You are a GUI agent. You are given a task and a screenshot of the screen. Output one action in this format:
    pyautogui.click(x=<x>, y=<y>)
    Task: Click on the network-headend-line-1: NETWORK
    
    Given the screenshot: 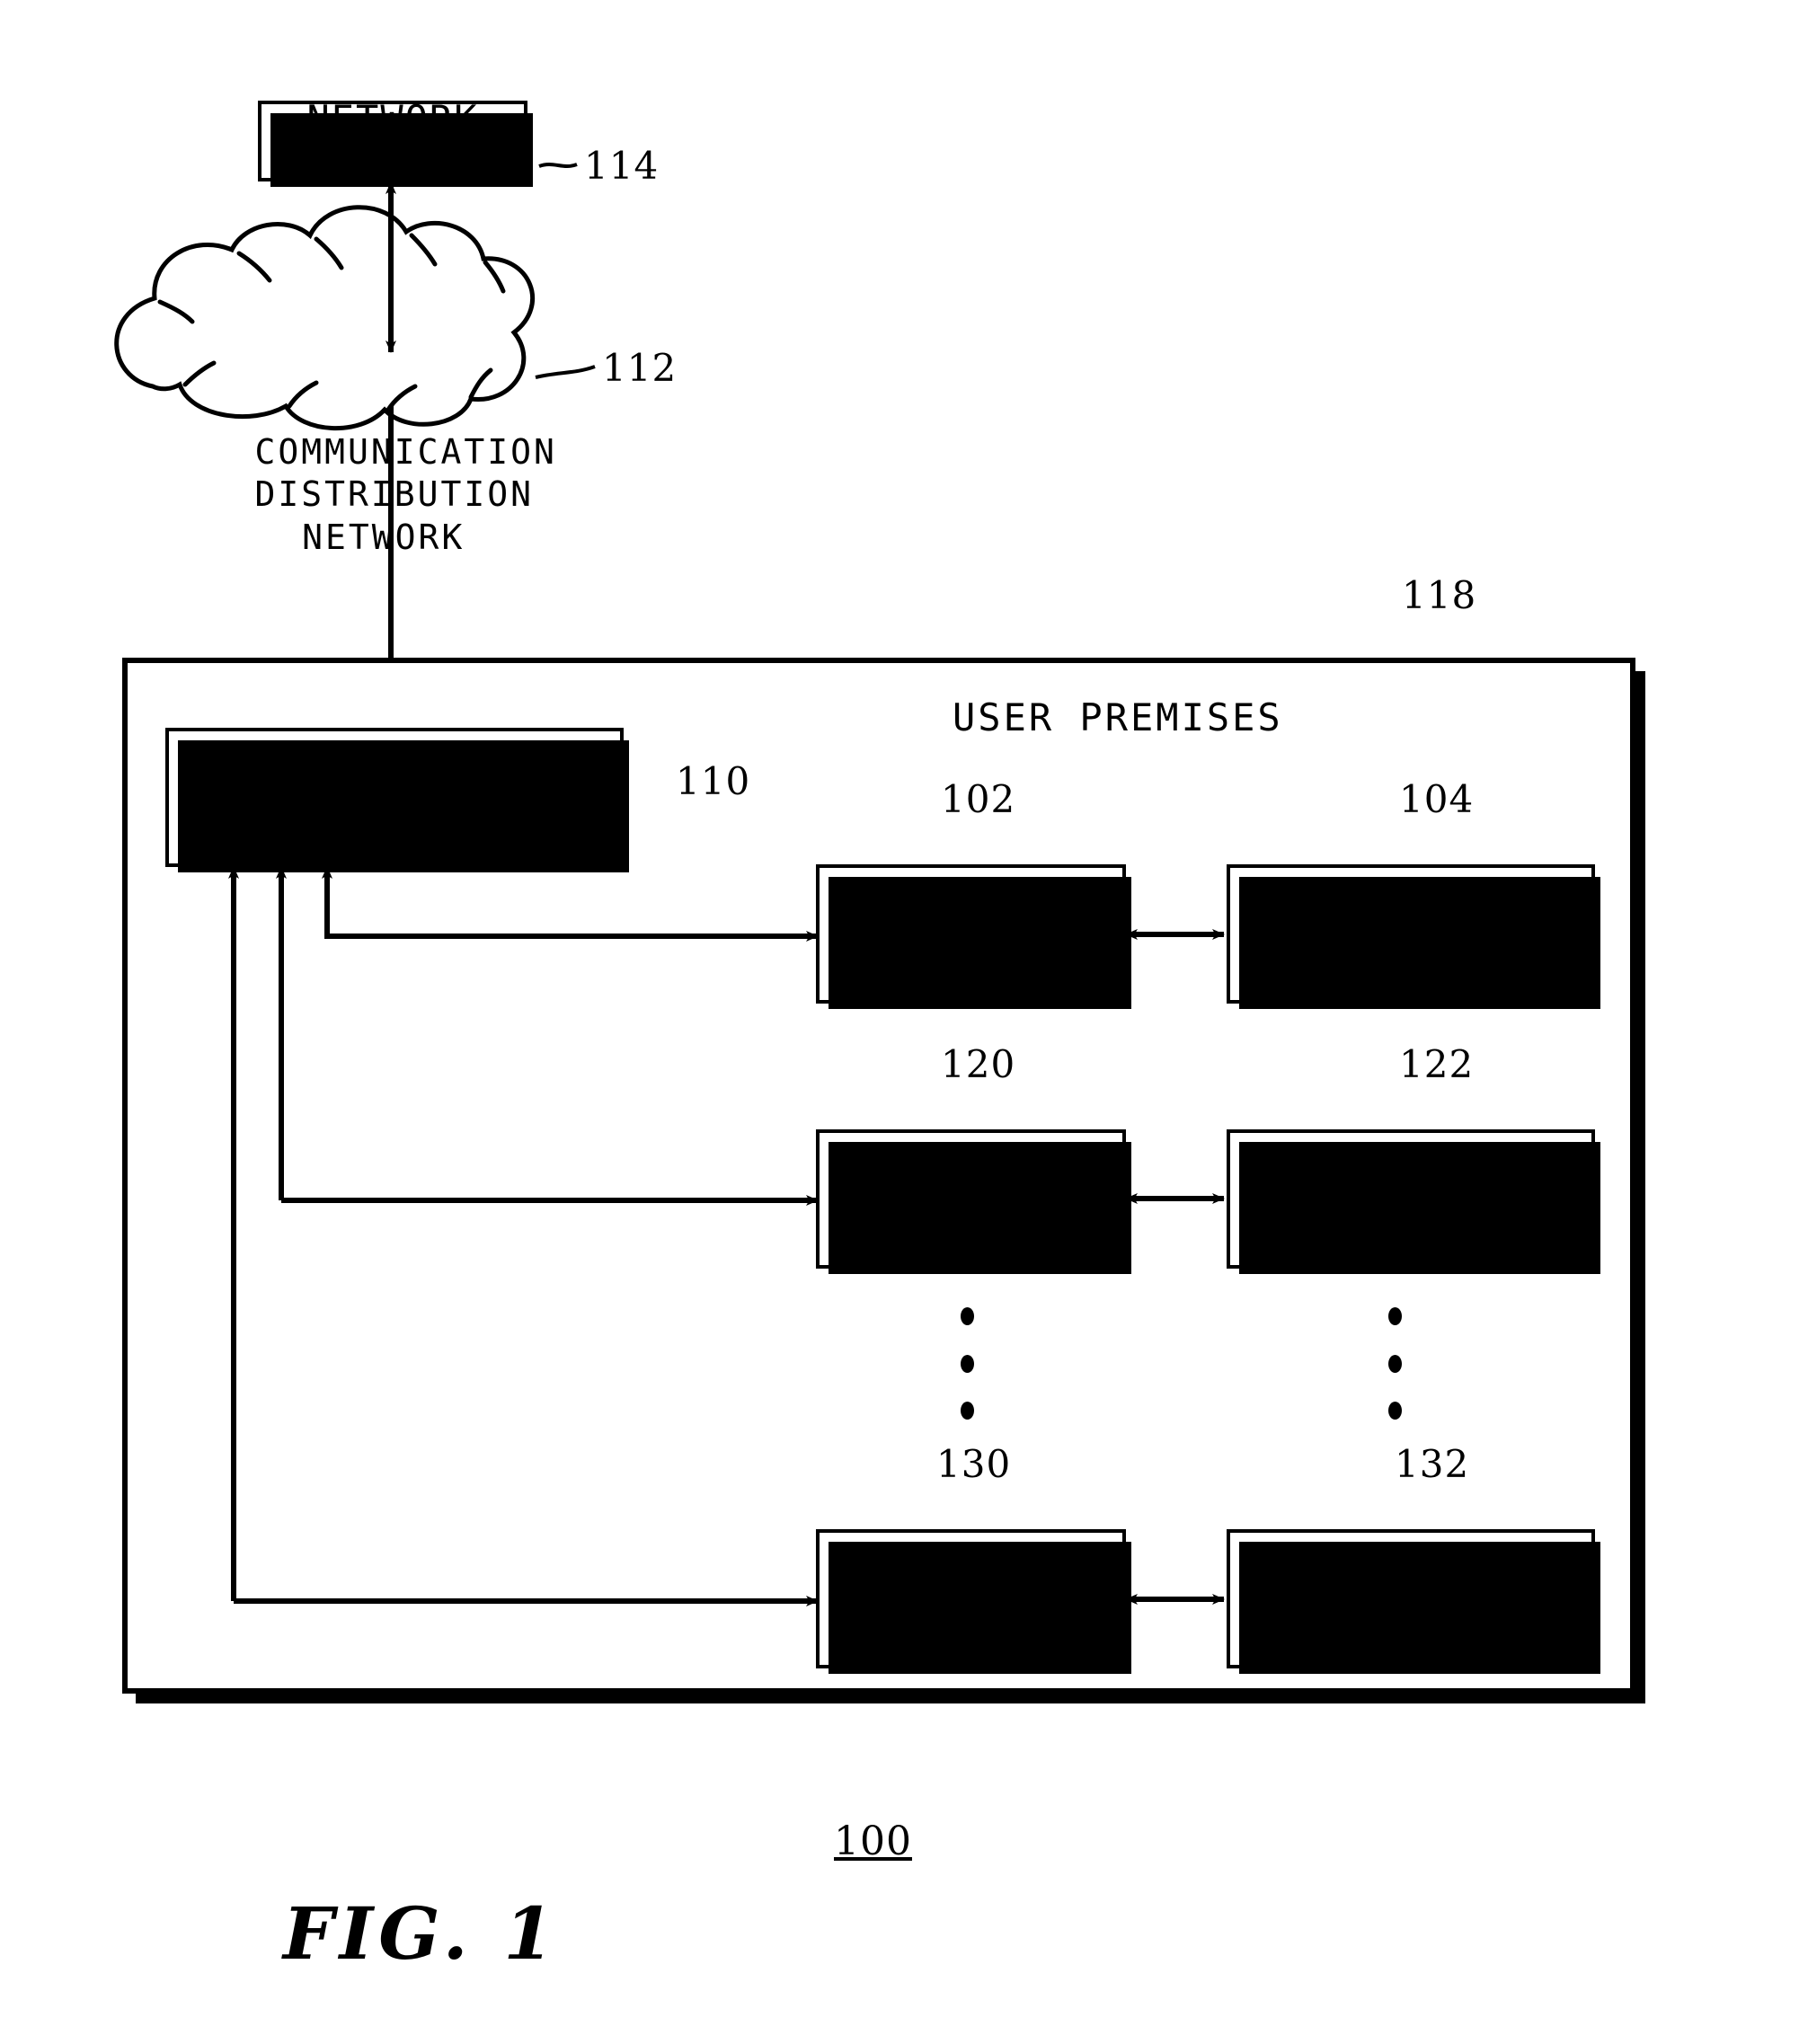 What is the action you would take?
    pyautogui.click(x=393, y=119)
    